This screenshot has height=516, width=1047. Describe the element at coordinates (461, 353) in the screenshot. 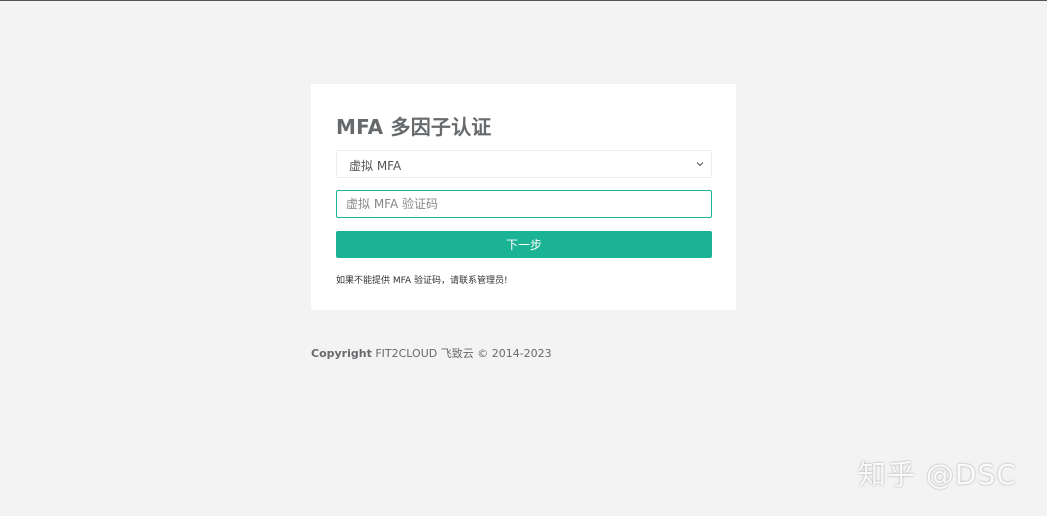

I see `copyright-text: FIT2CLOUD 飞致云 © 2014-2023` at that location.